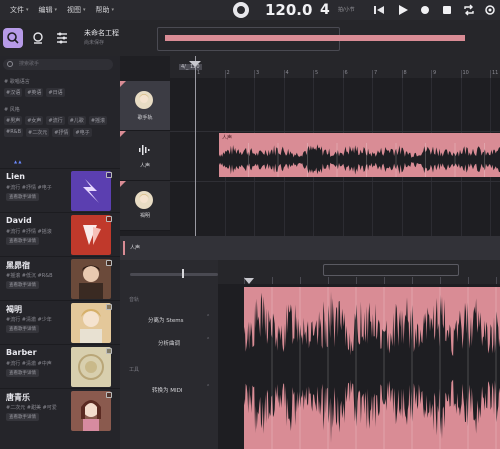 Image resolution: width=500 pixels, height=449 pixels. I want to click on tag-electronic: #电子, so click(82, 132).